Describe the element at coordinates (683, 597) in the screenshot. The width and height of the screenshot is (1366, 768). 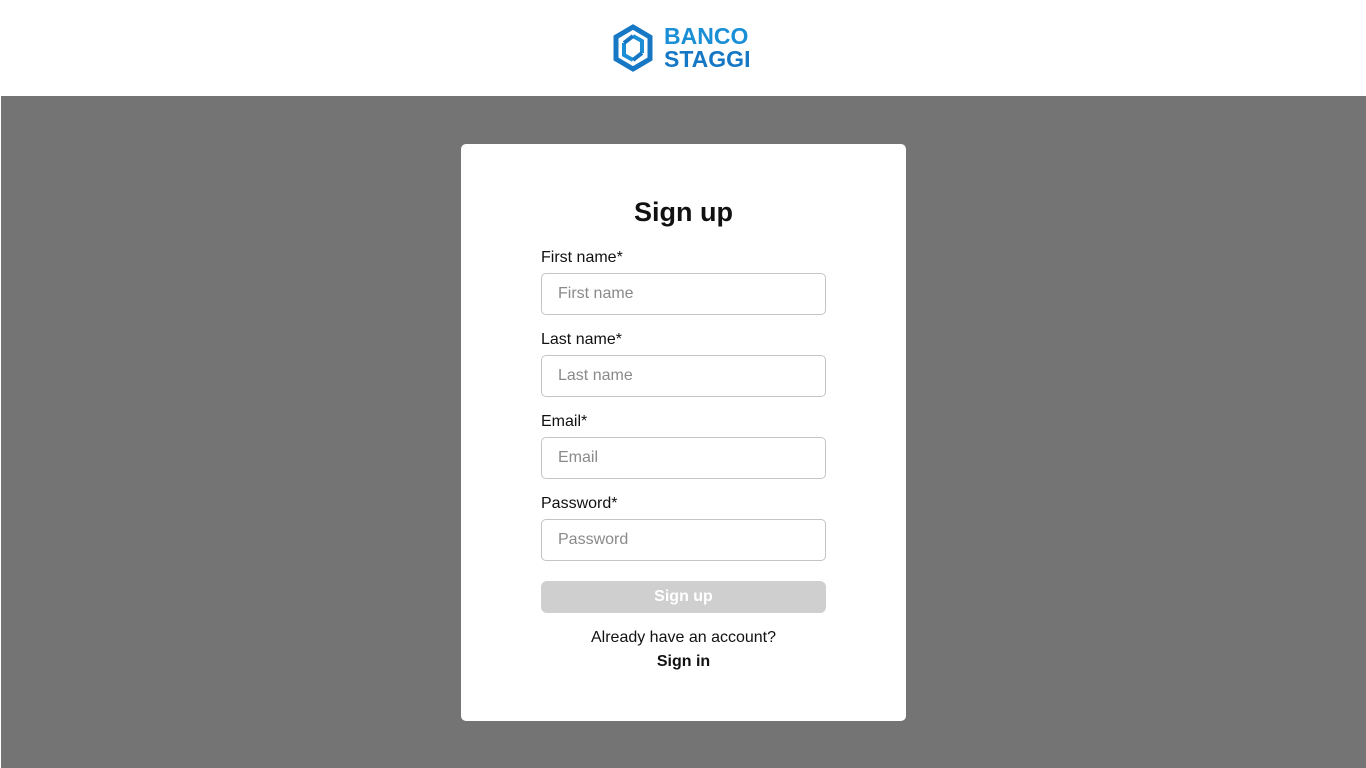
I see `sign-up-button: Sign up` at that location.